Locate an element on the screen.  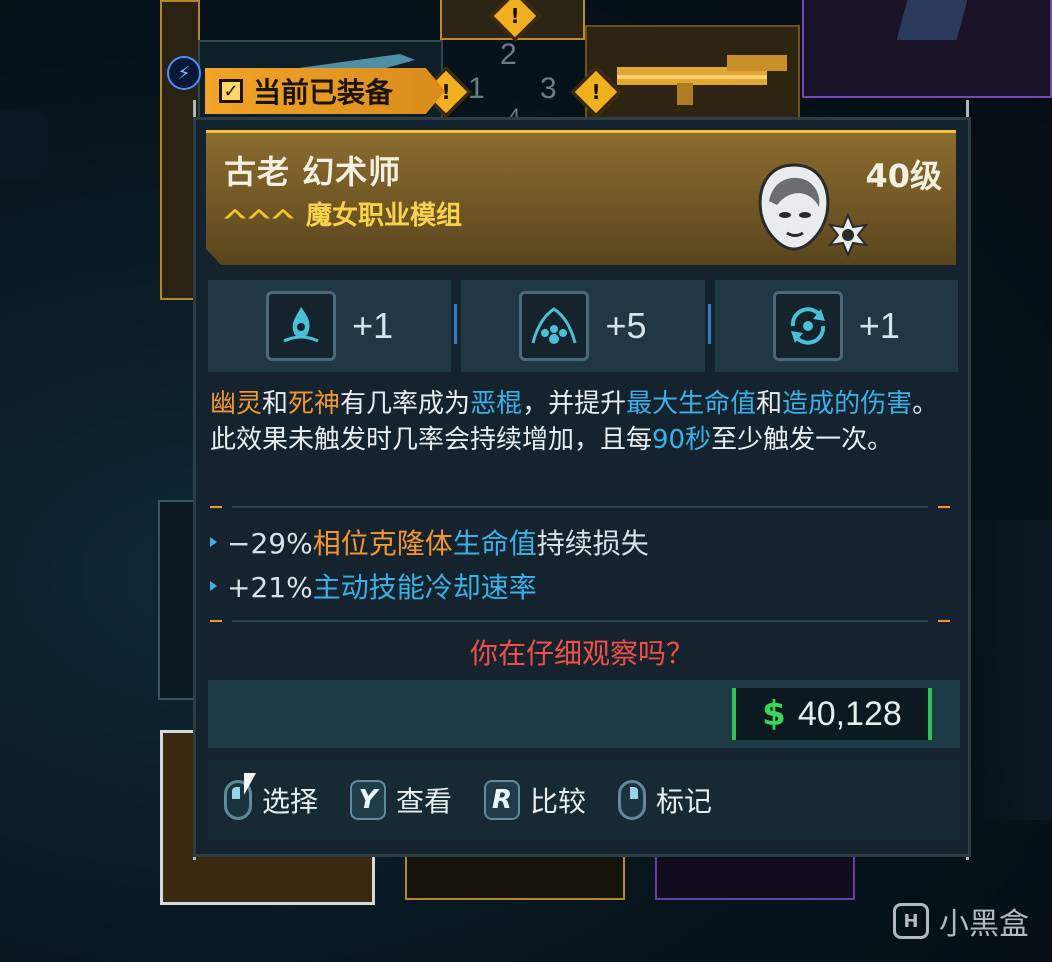
compare-action: R 比较 is located at coordinates (535, 800).